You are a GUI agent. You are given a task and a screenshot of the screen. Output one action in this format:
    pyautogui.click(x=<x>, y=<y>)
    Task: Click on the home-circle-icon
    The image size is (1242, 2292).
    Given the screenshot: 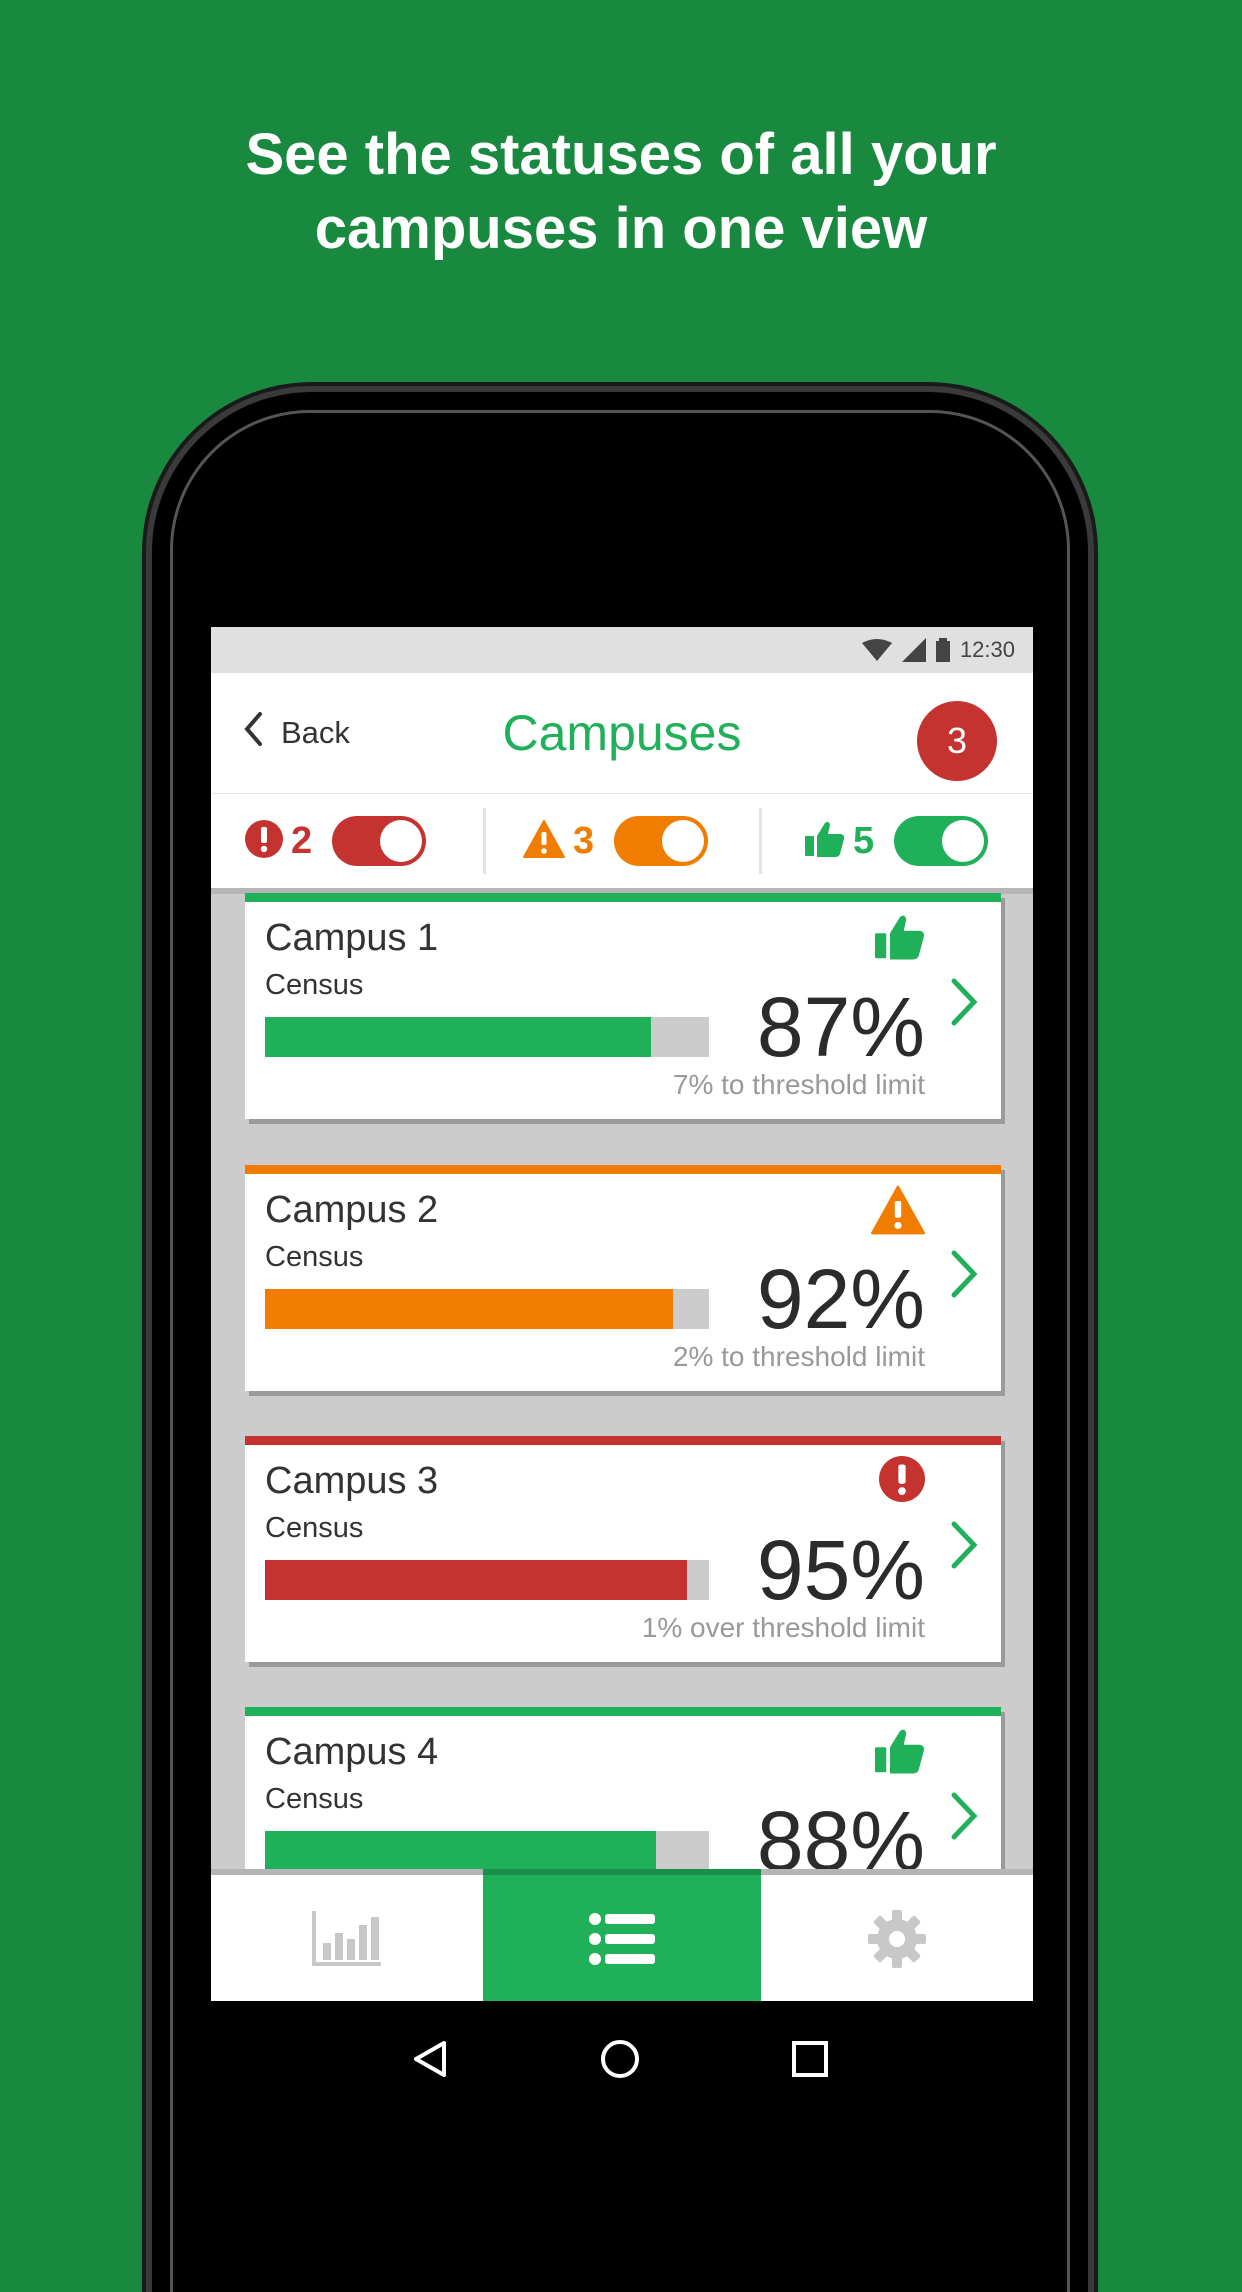 What is the action you would take?
    pyautogui.click(x=620, y=2061)
    